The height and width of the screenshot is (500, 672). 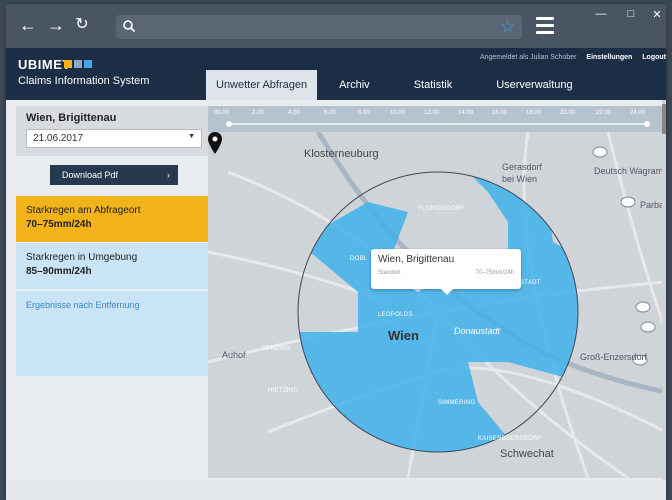 I want to click on card-value: 70–75mm/24h, so click(x=59, y=224).